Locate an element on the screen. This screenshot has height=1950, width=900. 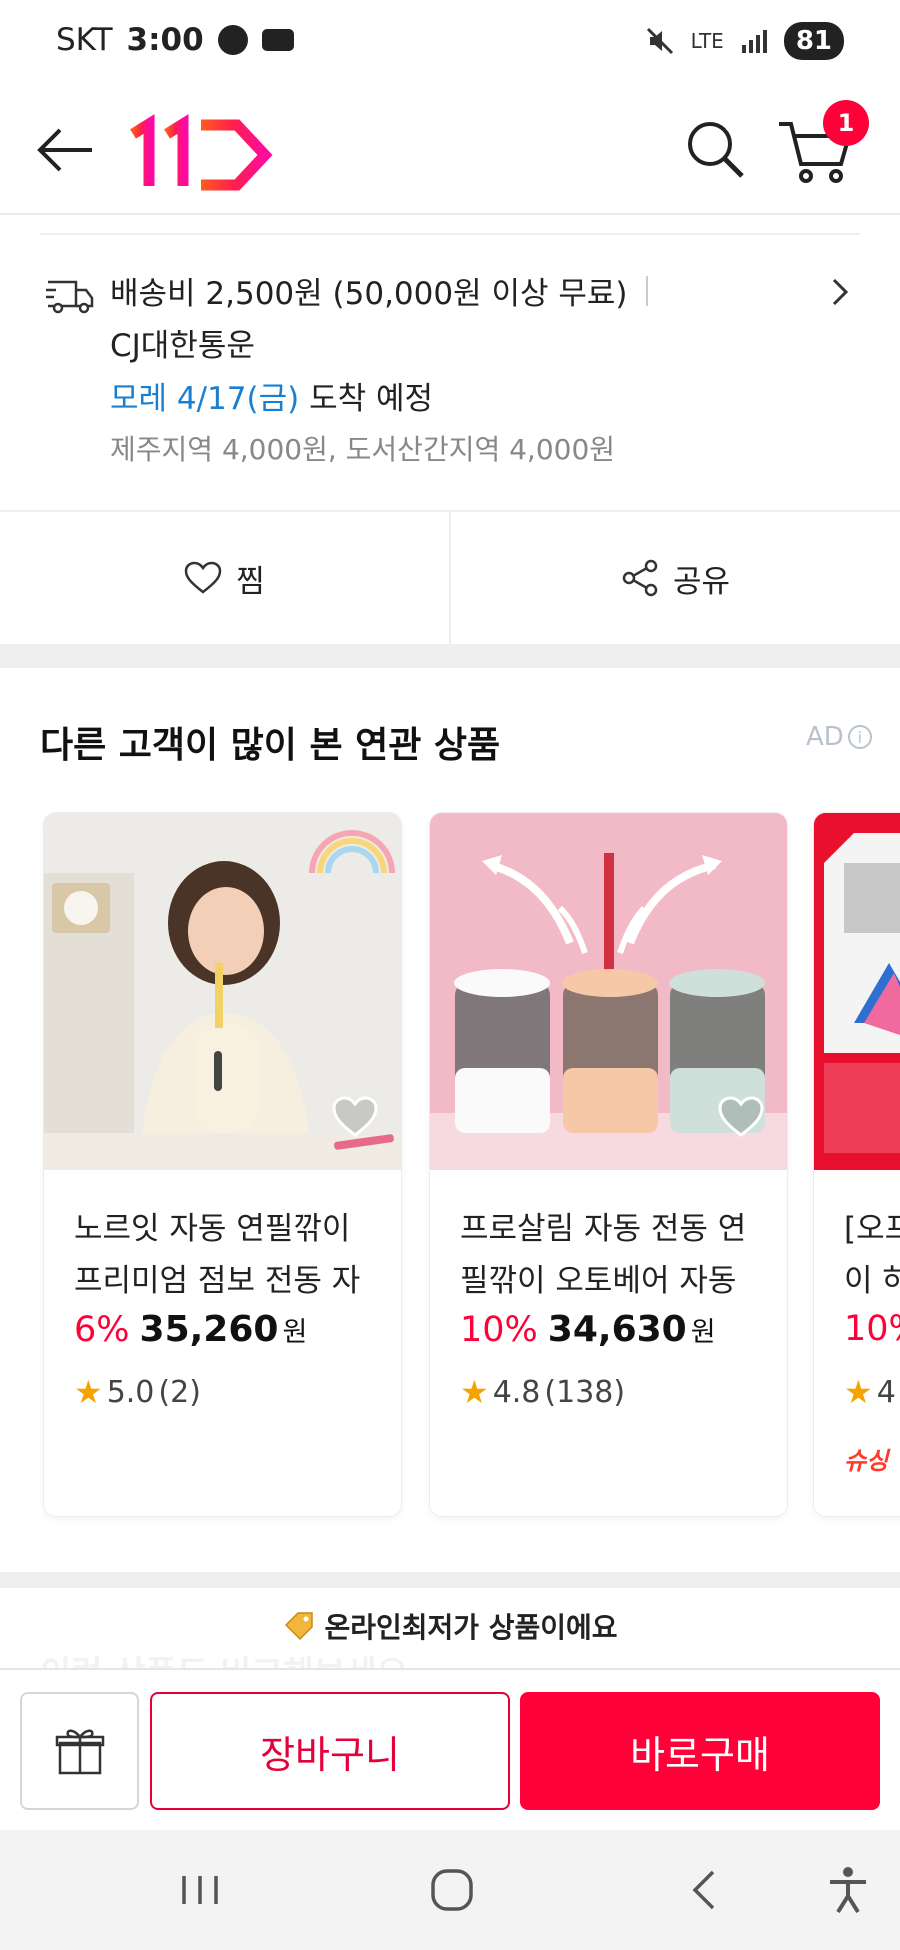
wish-button: 찜 is located at coordinates (224, 578).